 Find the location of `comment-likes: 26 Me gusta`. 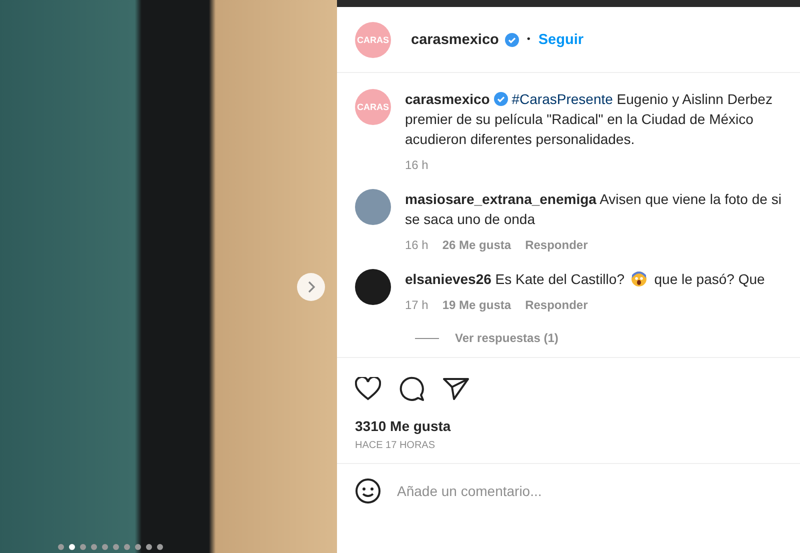

comment-likes: 26 Me gusta is located at coordinates (477, 245).